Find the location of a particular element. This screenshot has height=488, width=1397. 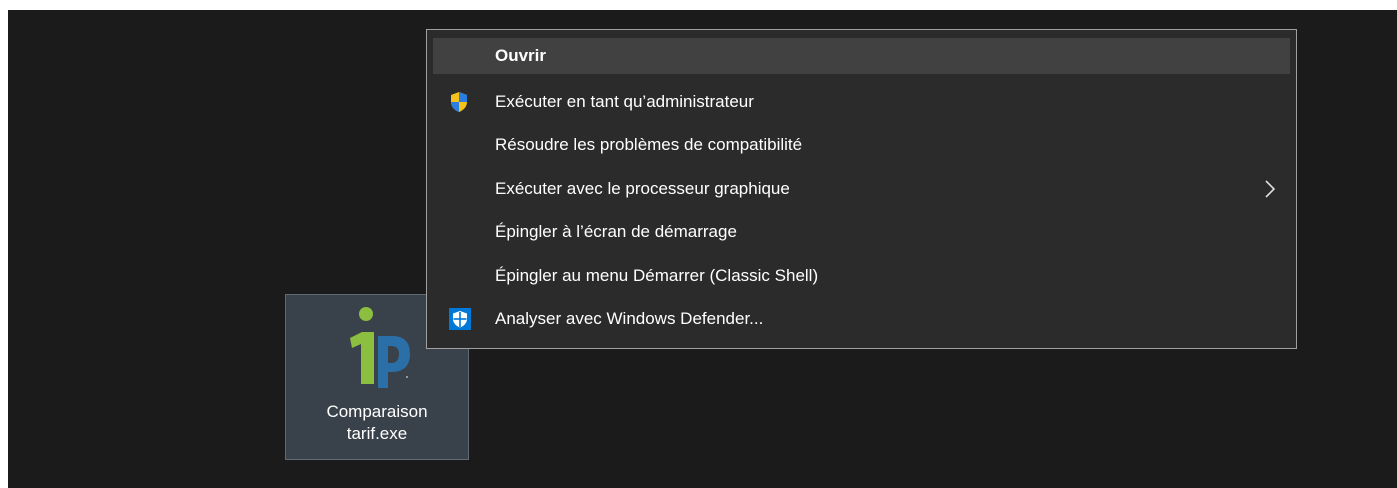

menu-item-label: Exécuter avec le processeur graphique is located at coordinates (642, 188).